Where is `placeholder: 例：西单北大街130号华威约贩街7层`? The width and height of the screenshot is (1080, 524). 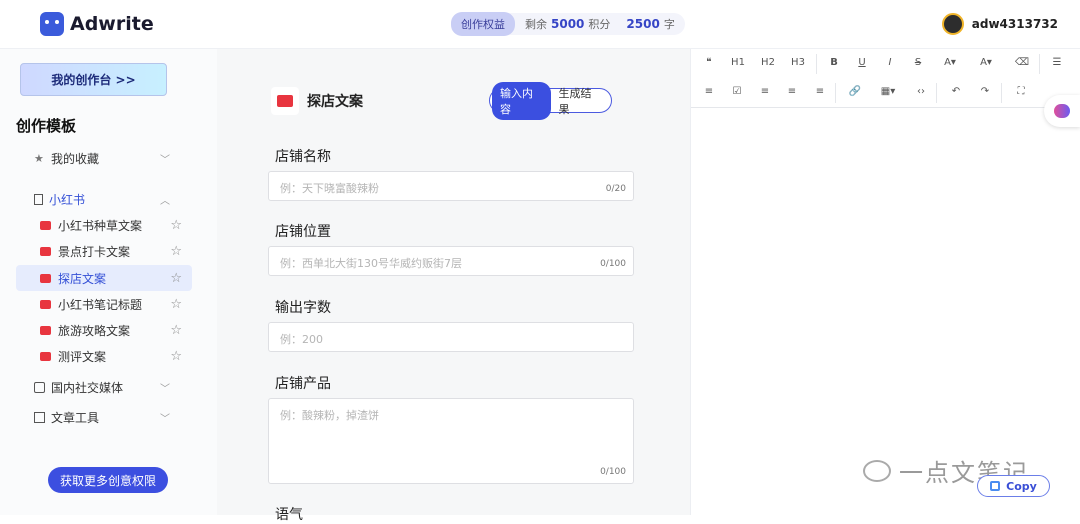
placeholder: 例：西单北大街130号华威约贩街7层 is located at coordinates (371, 263).